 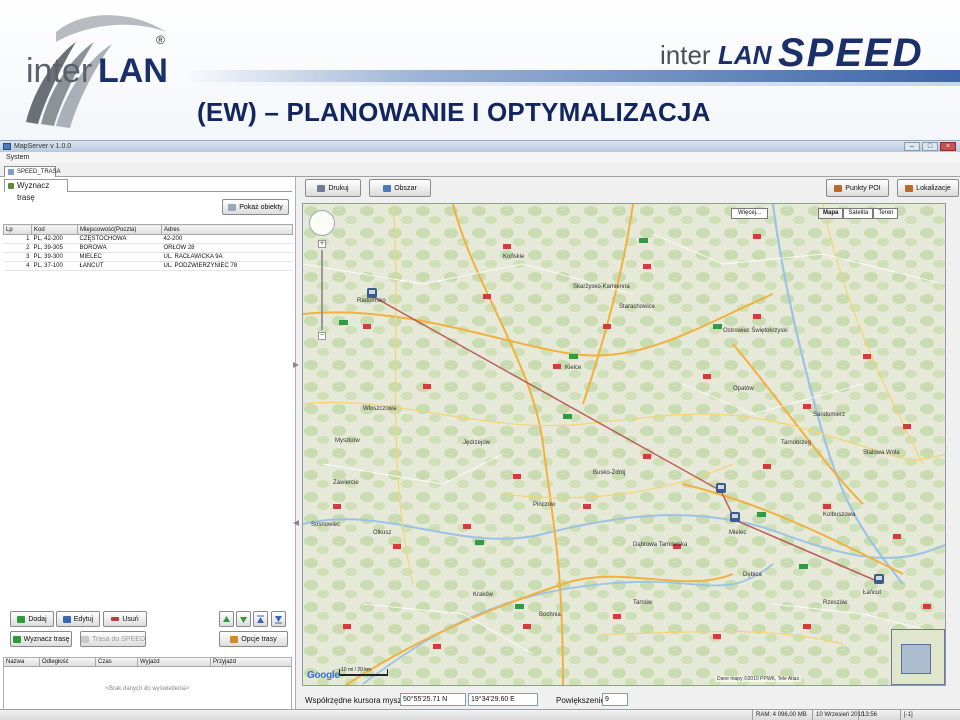 I want to click on table-row: 3 PL, 39-300 MIELEC UL. RACŁAWICKA 9A, so click(x=148, y=257).